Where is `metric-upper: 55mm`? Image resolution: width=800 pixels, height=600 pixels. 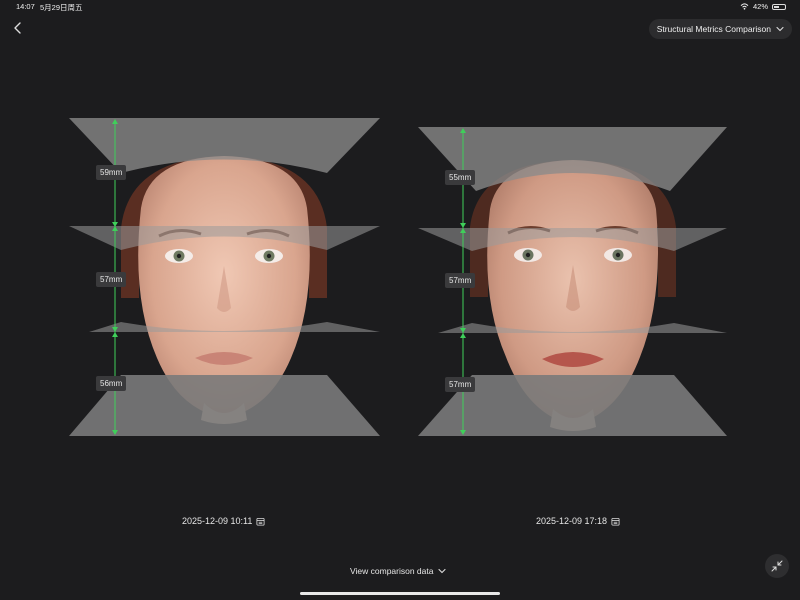
metric-upper: 55mm is located at coordinates (460, 177).